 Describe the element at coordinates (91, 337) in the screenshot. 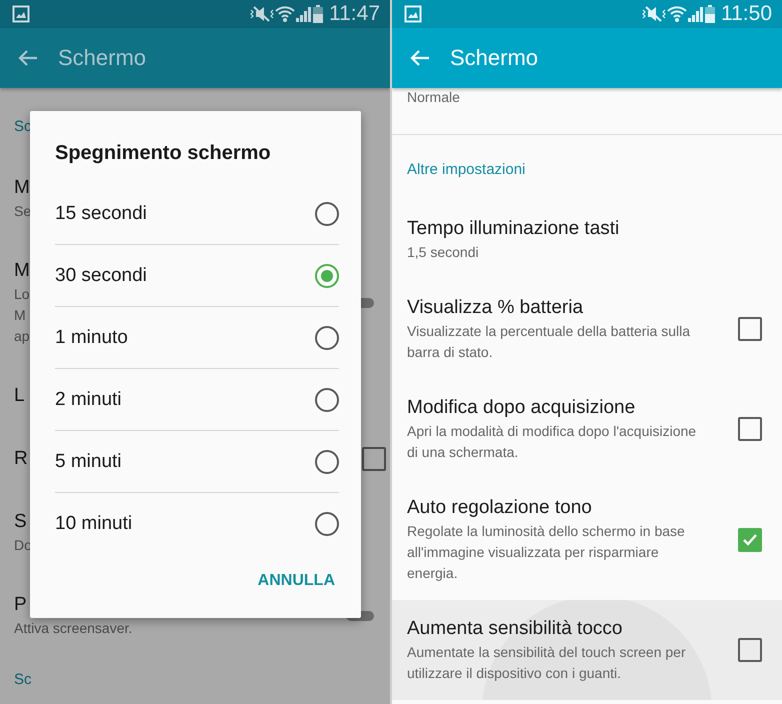

I see `option-label: 1 minuto` at that location.